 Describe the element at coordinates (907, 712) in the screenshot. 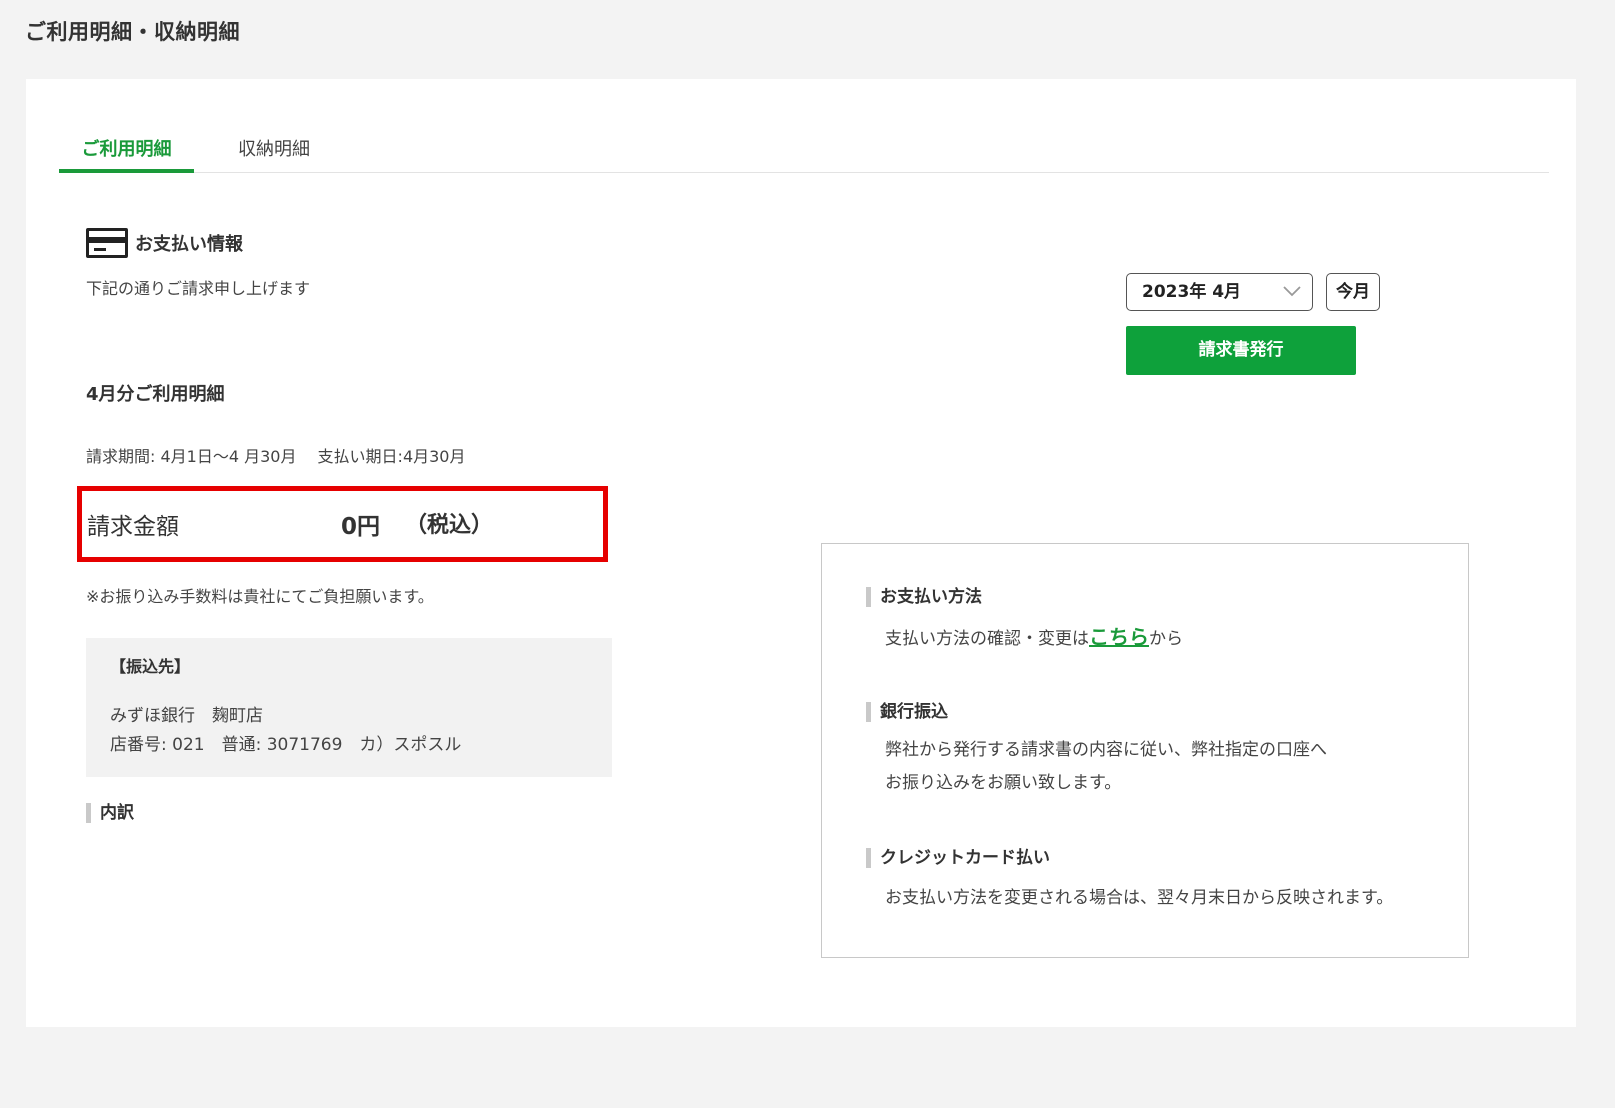

I see `bank-transfer-heading: 銀行振込` at that location.